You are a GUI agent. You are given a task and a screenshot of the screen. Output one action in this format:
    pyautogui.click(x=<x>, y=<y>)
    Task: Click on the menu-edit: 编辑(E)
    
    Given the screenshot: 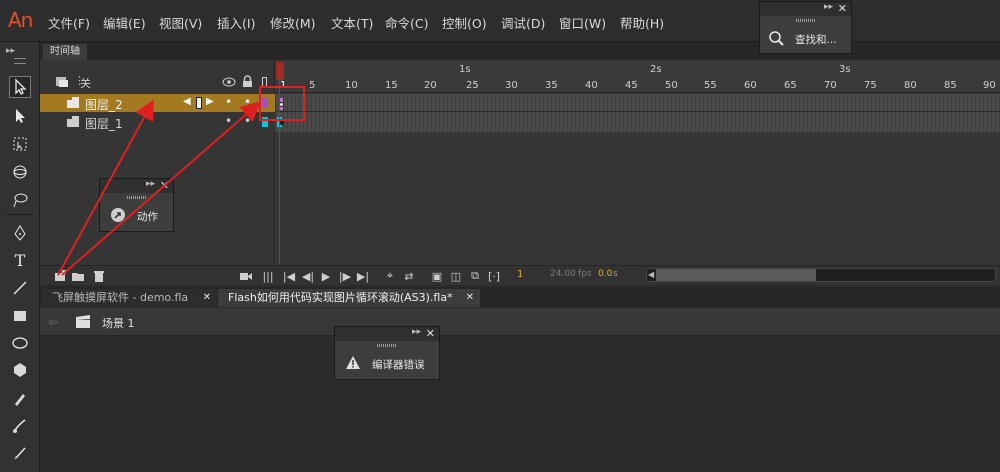 What is the action you would take?
    pyautogui.click(x=124, y=22)
    